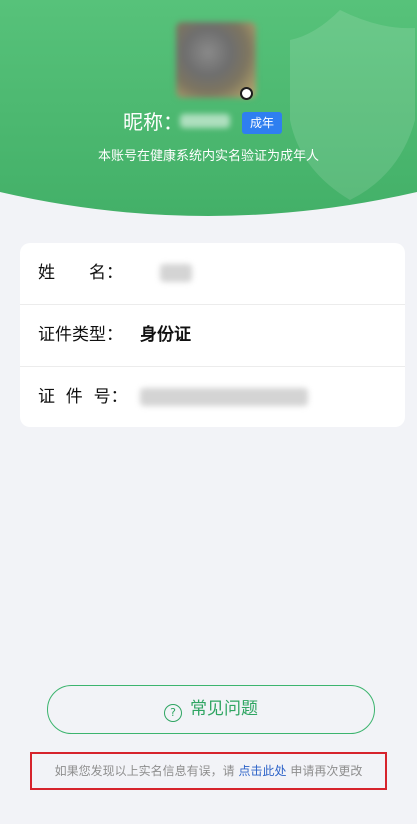 The height and width of the screenshot is (824, 417). Describe the element at coordinates (83, 397) in the screenshot. I see `id-number-label: 证 件 号：` at that location.